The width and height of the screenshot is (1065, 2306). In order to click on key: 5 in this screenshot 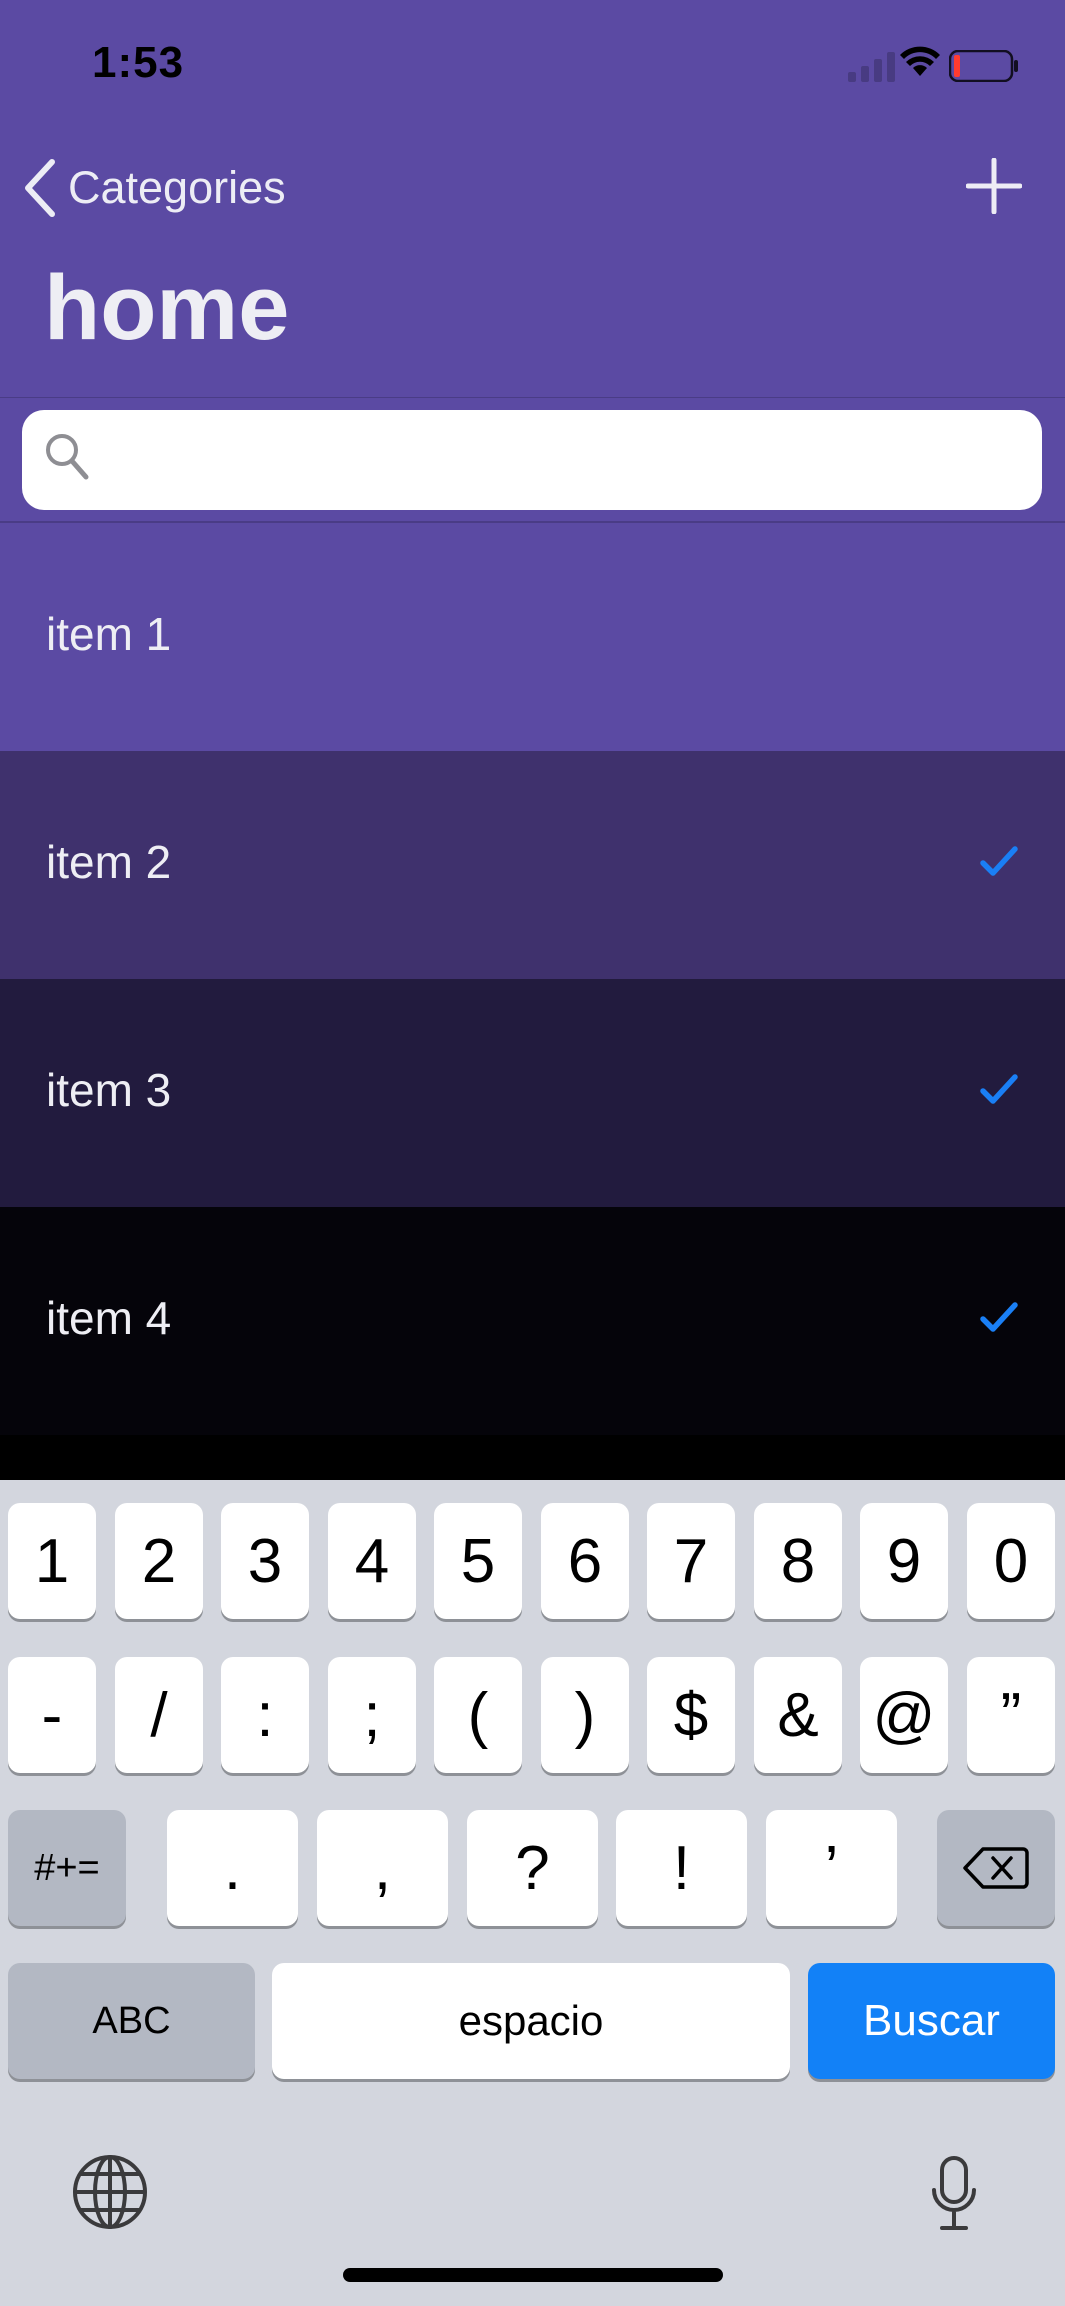, I will do `click(478, 1561)`.